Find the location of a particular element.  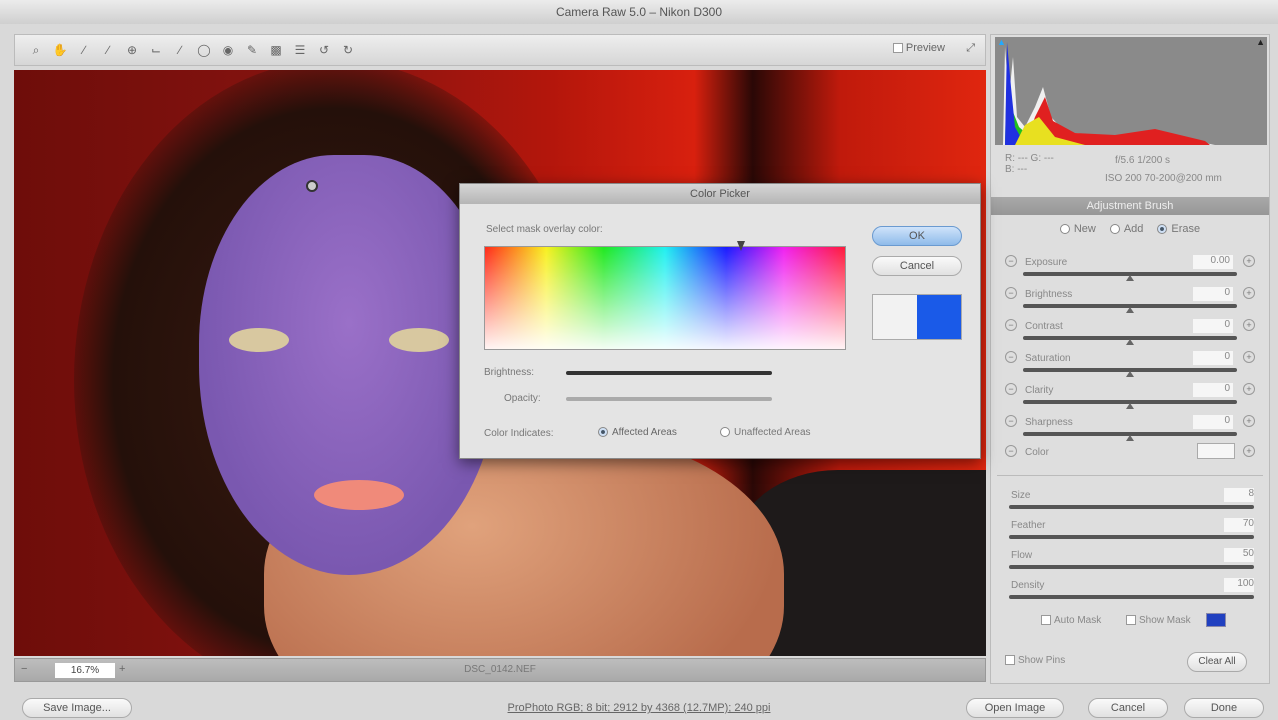

rotate-right-icon: ↻ is located at coordinates (348, 50).